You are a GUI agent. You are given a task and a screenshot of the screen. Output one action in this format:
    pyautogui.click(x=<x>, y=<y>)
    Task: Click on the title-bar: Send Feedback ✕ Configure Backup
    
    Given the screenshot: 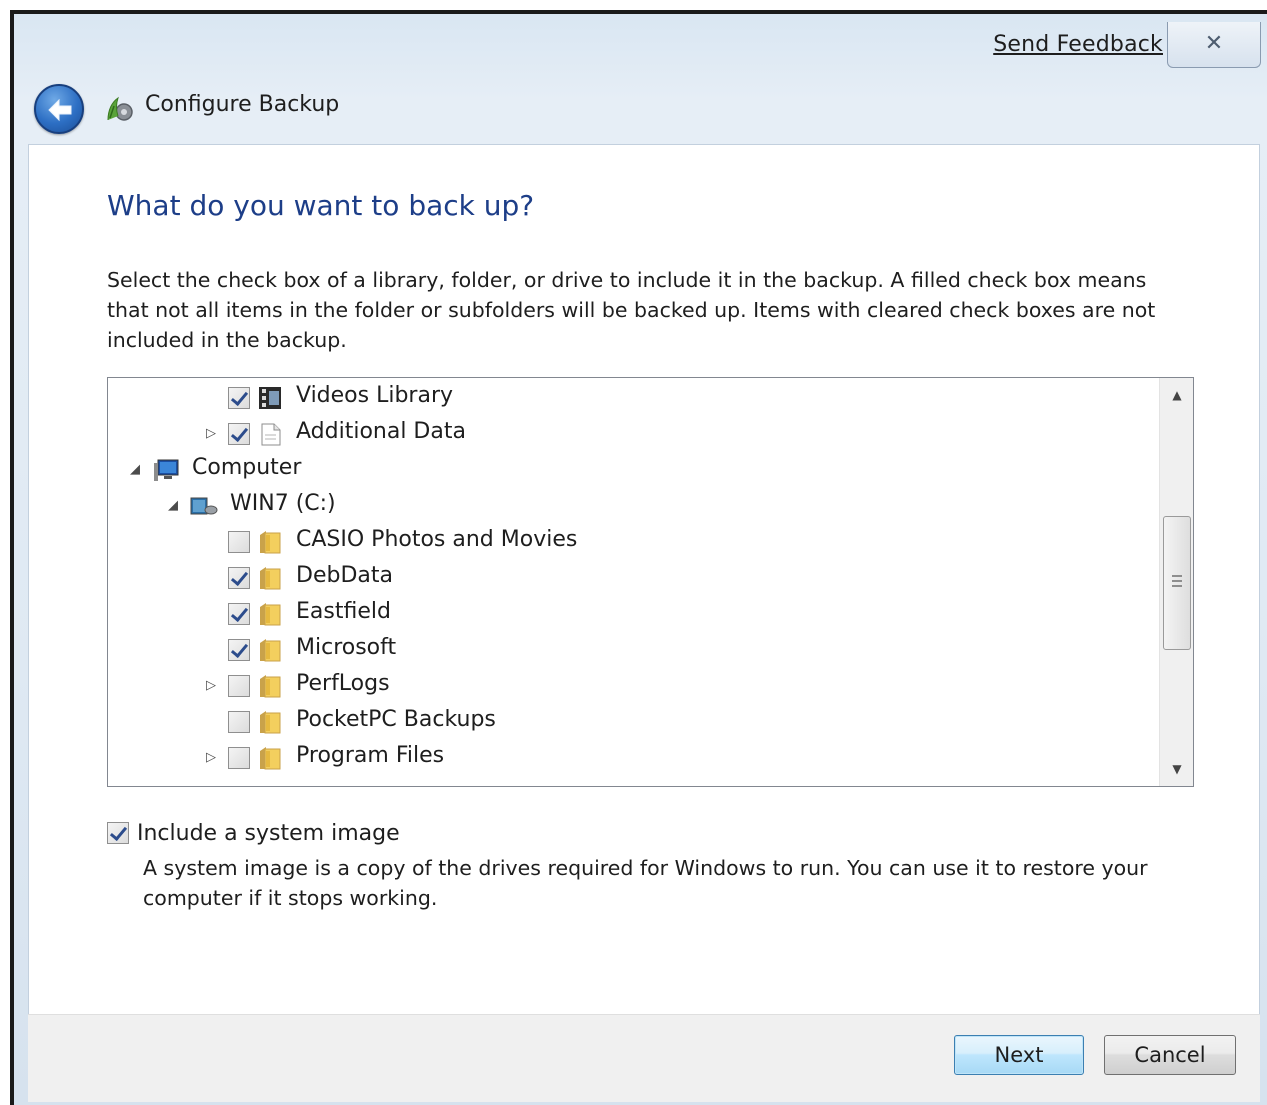 What is the action you would take?
    pyautogui.click(x=640, y=81)
    